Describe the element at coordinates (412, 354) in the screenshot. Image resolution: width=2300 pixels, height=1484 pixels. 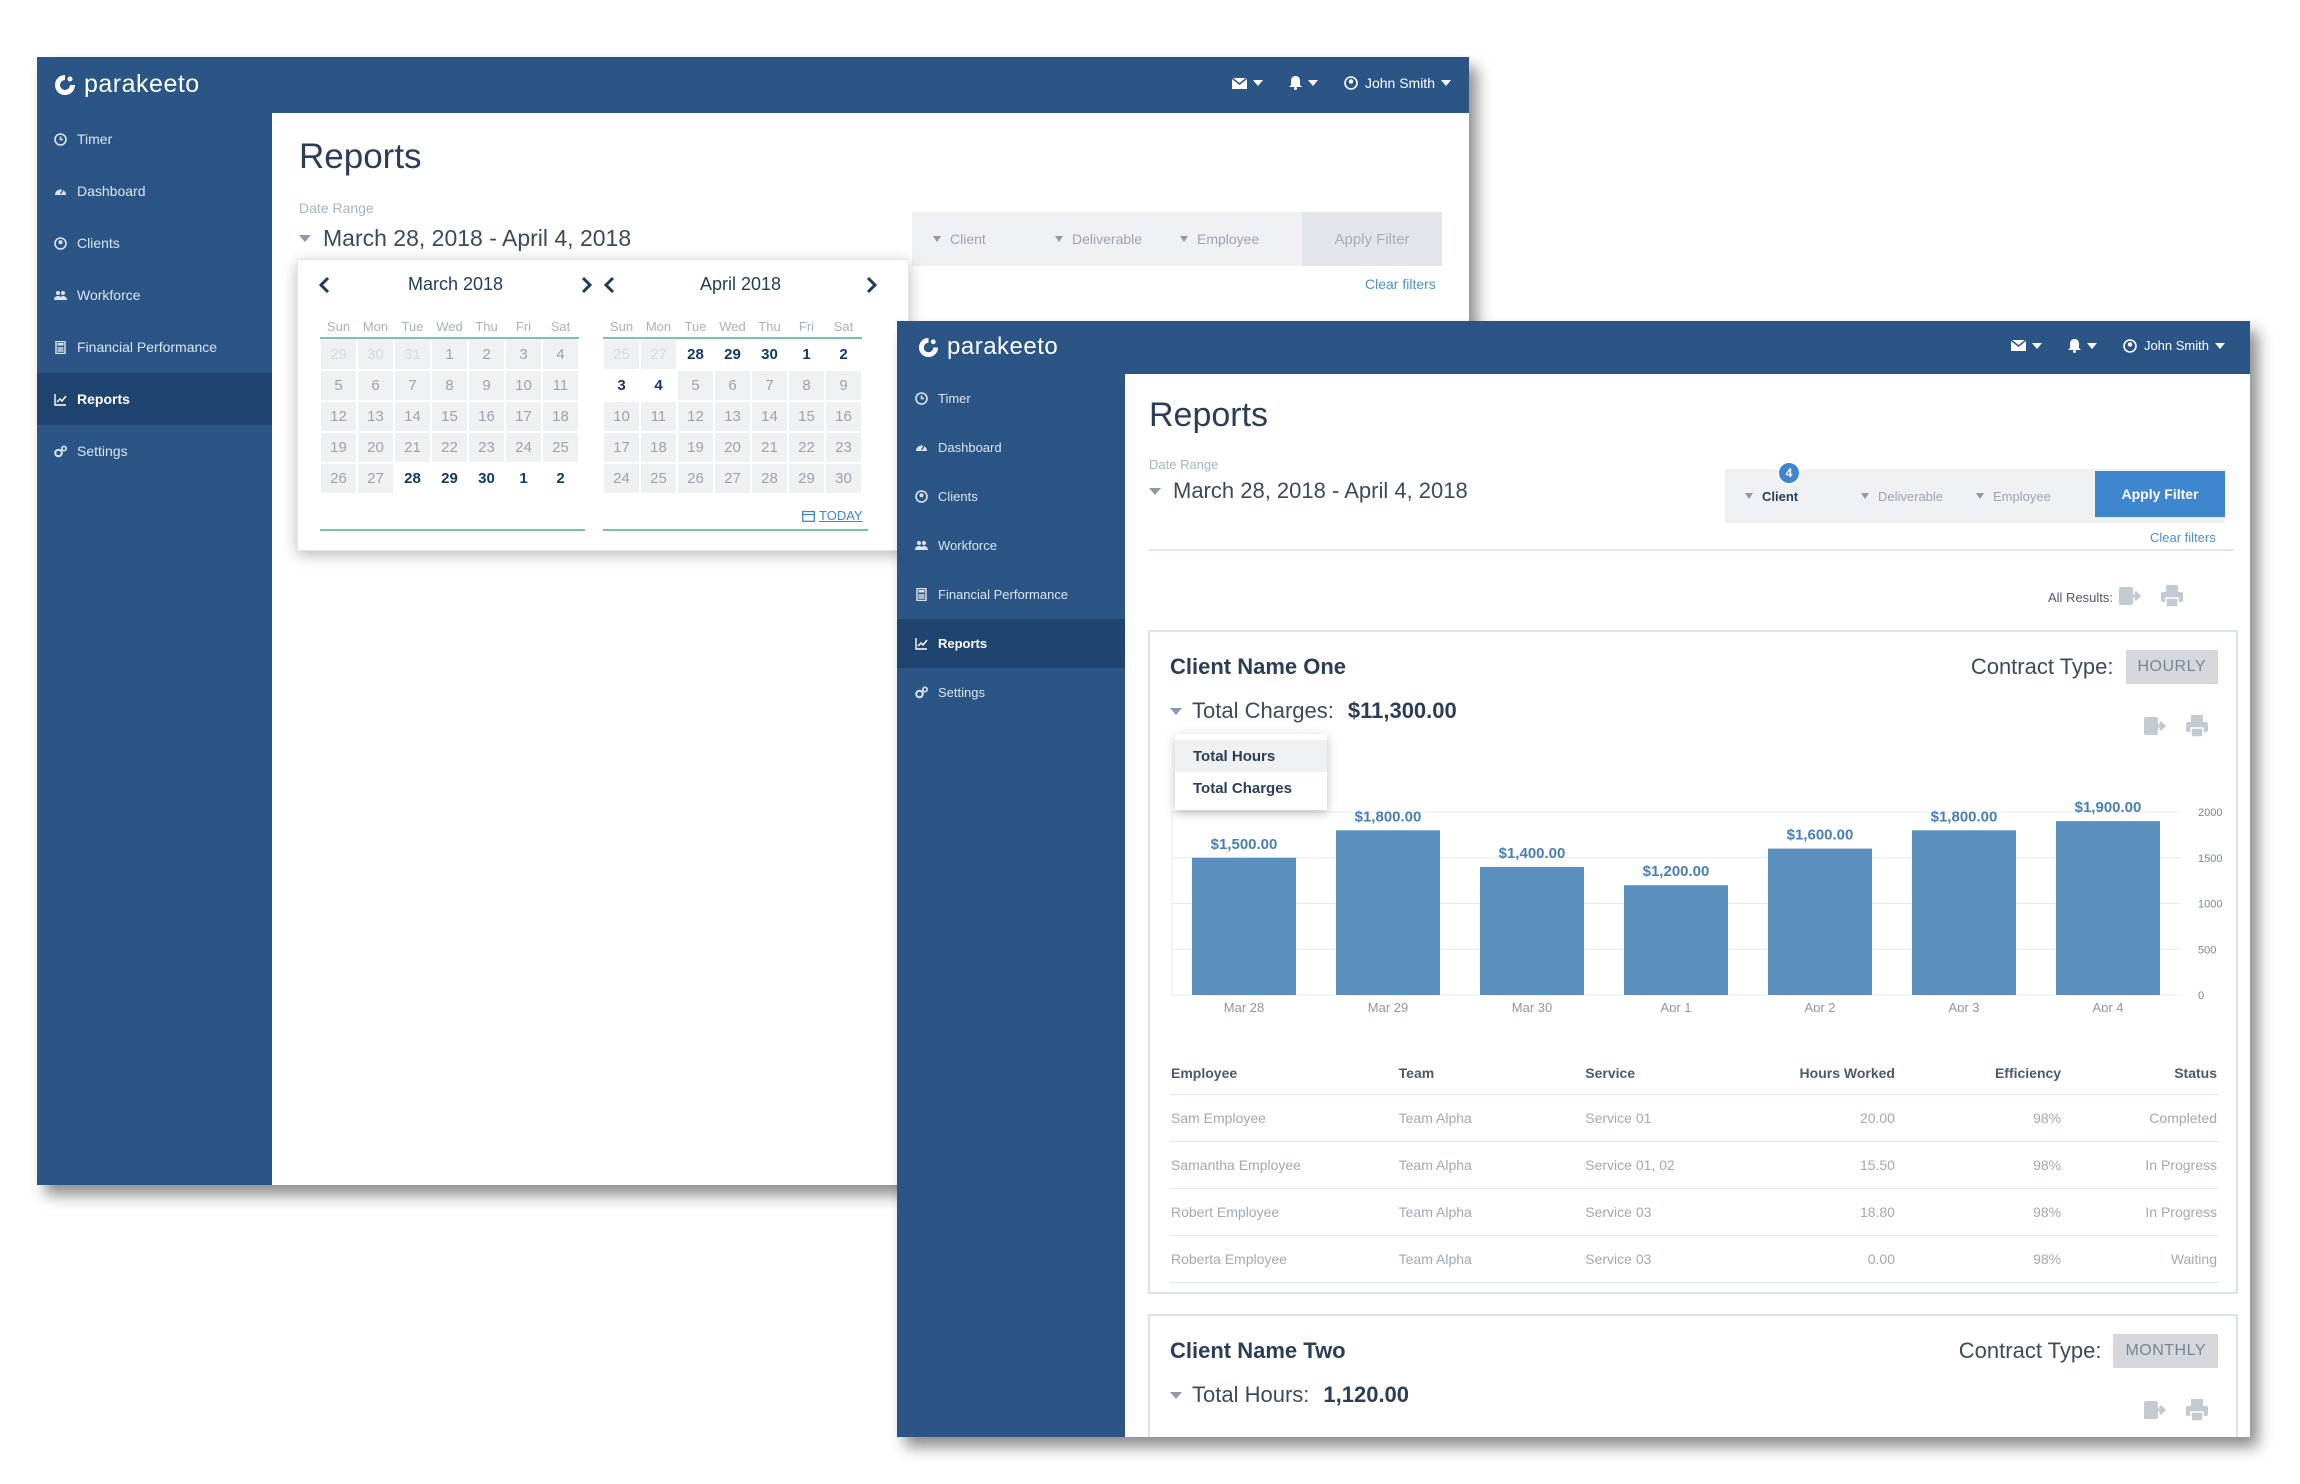
I see `calendar-day: 31` at that location.